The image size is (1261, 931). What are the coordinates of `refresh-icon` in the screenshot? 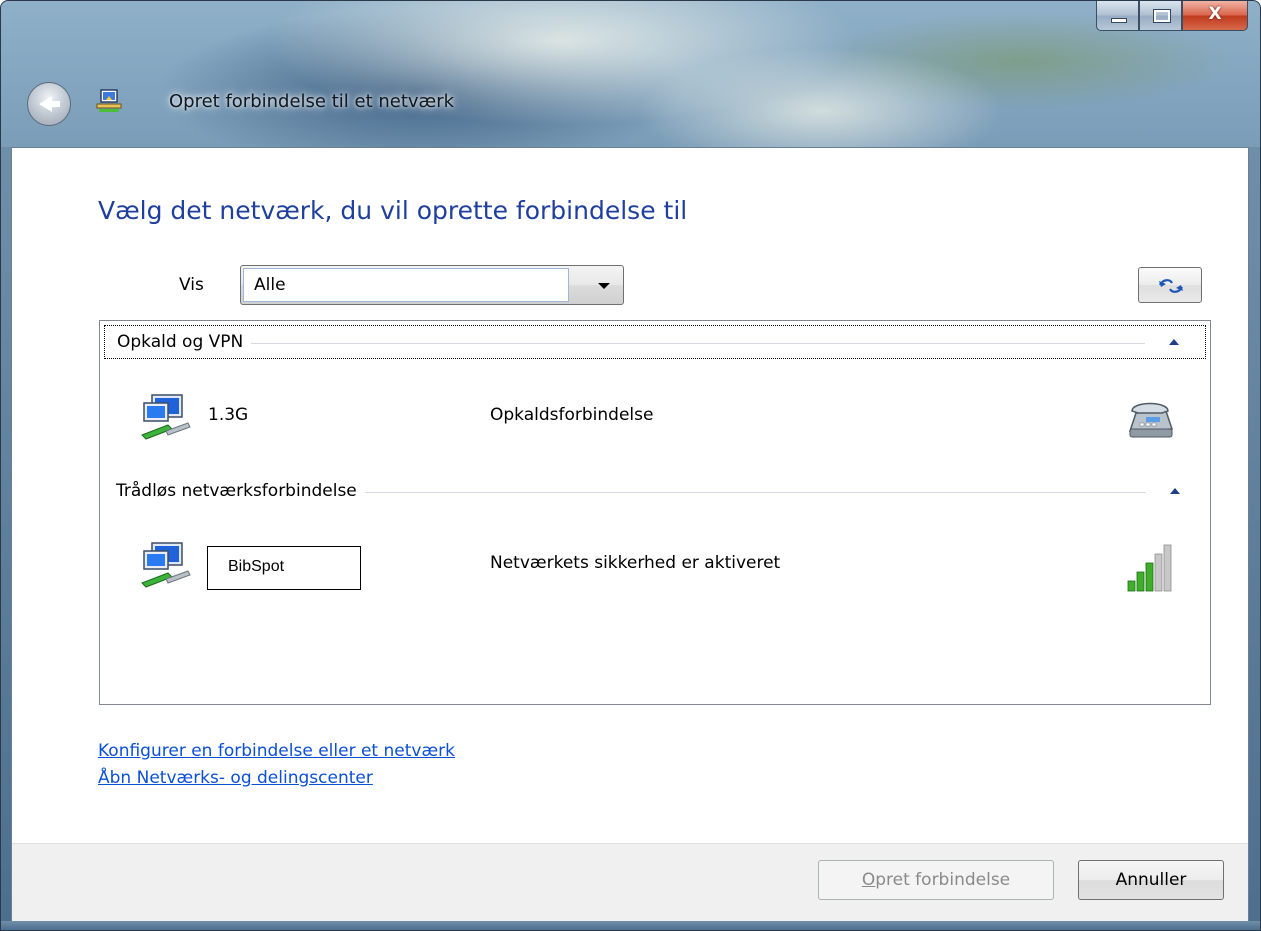 It's located at (1171, 286).